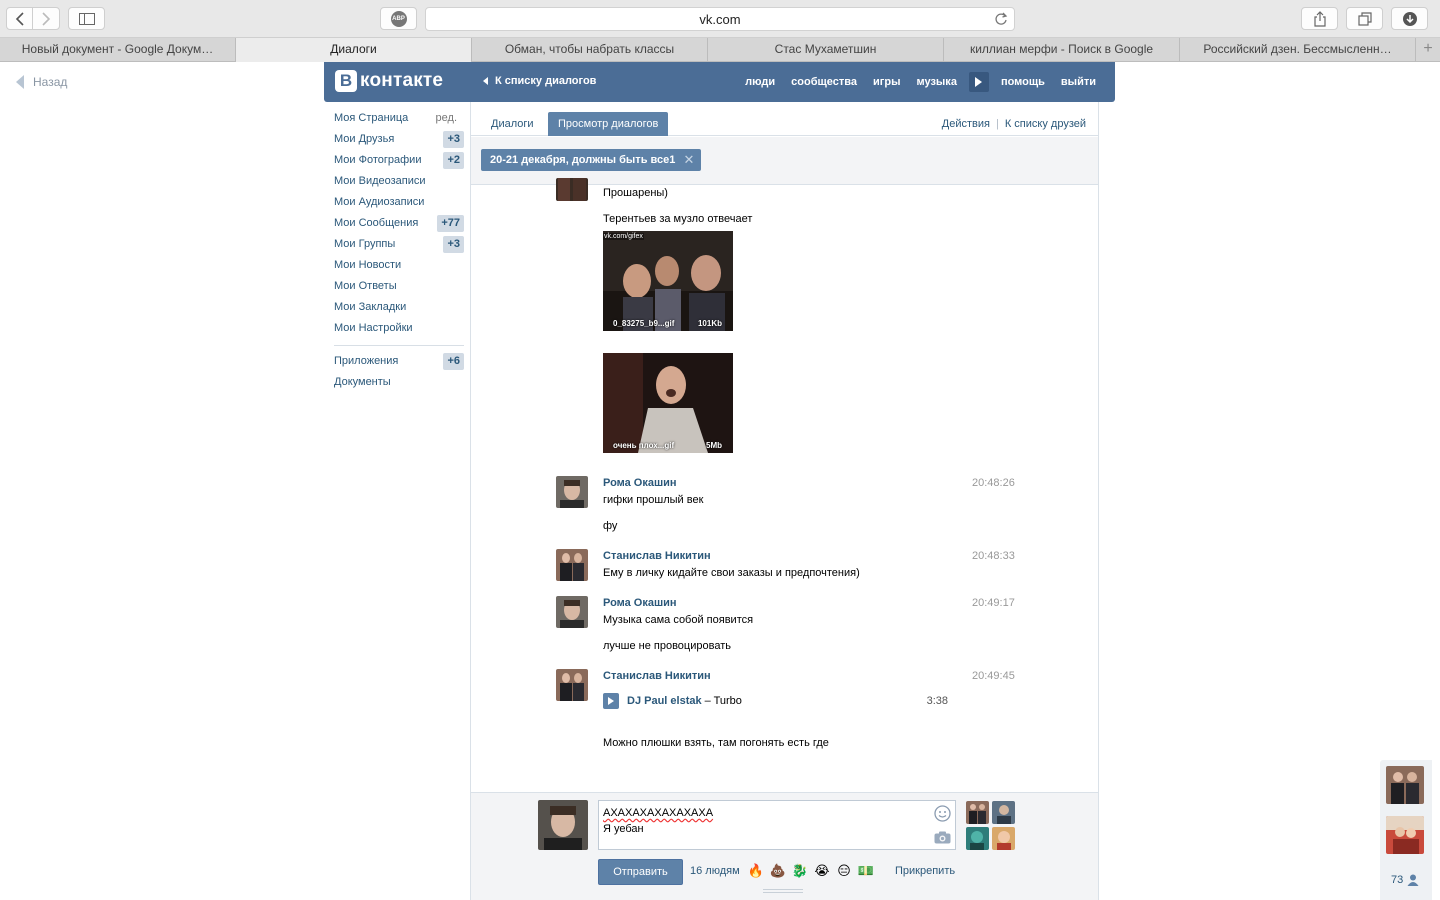 The image size is (1440, 900). Describe the element at coordinates (1319, 18) in the screenshot. I see `share-button` at that location.